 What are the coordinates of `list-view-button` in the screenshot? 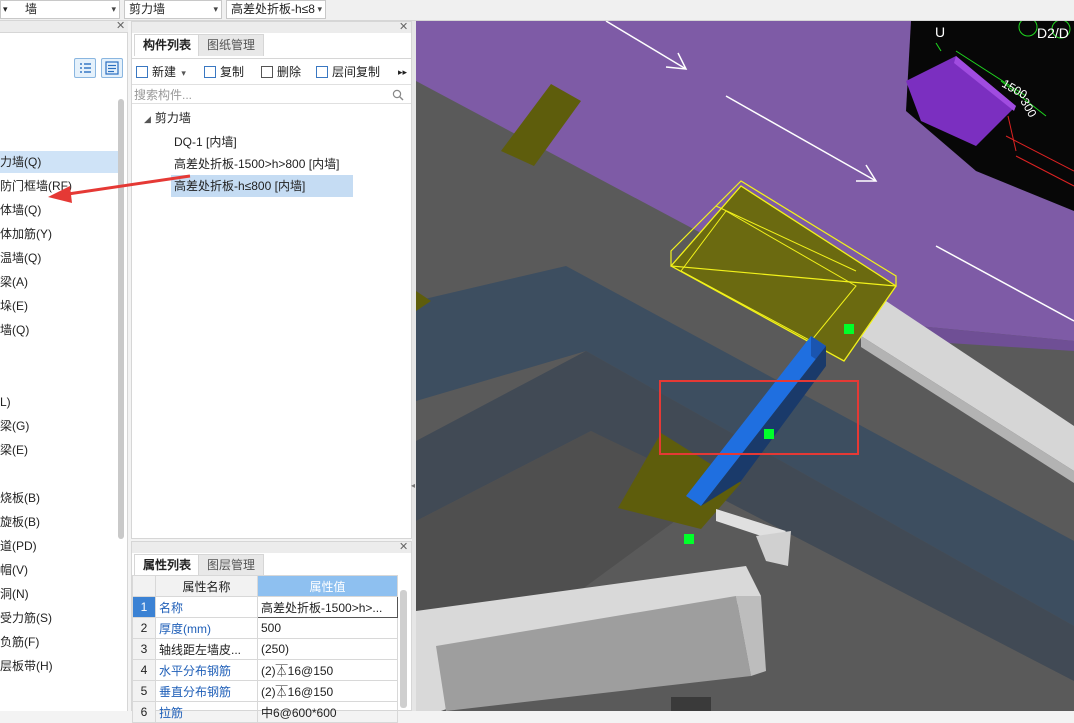 It's located at (85, 68).